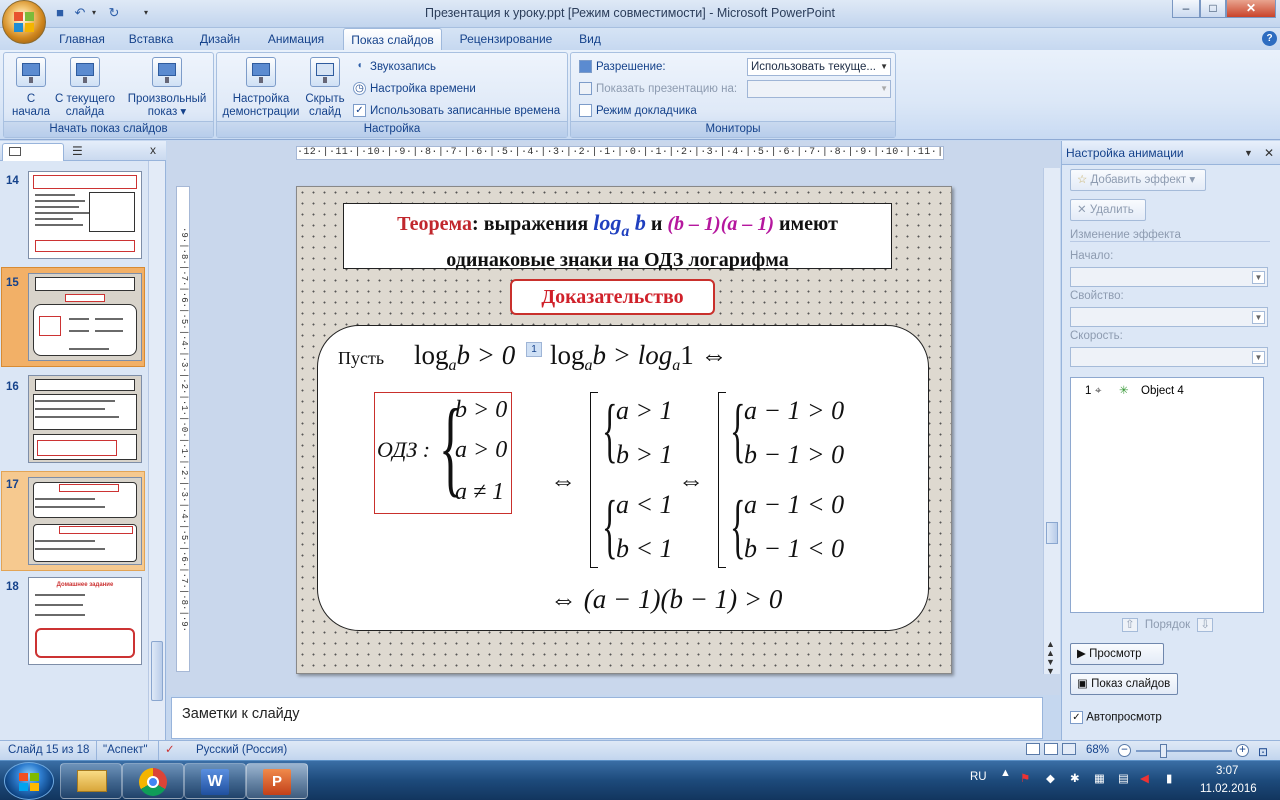 Image resolution: width=1280 pixels, height=800 pixels. Describe the element at coordinates (1205, 625) in the screenshot. I see `move-down-icon: ⇩` at that location.